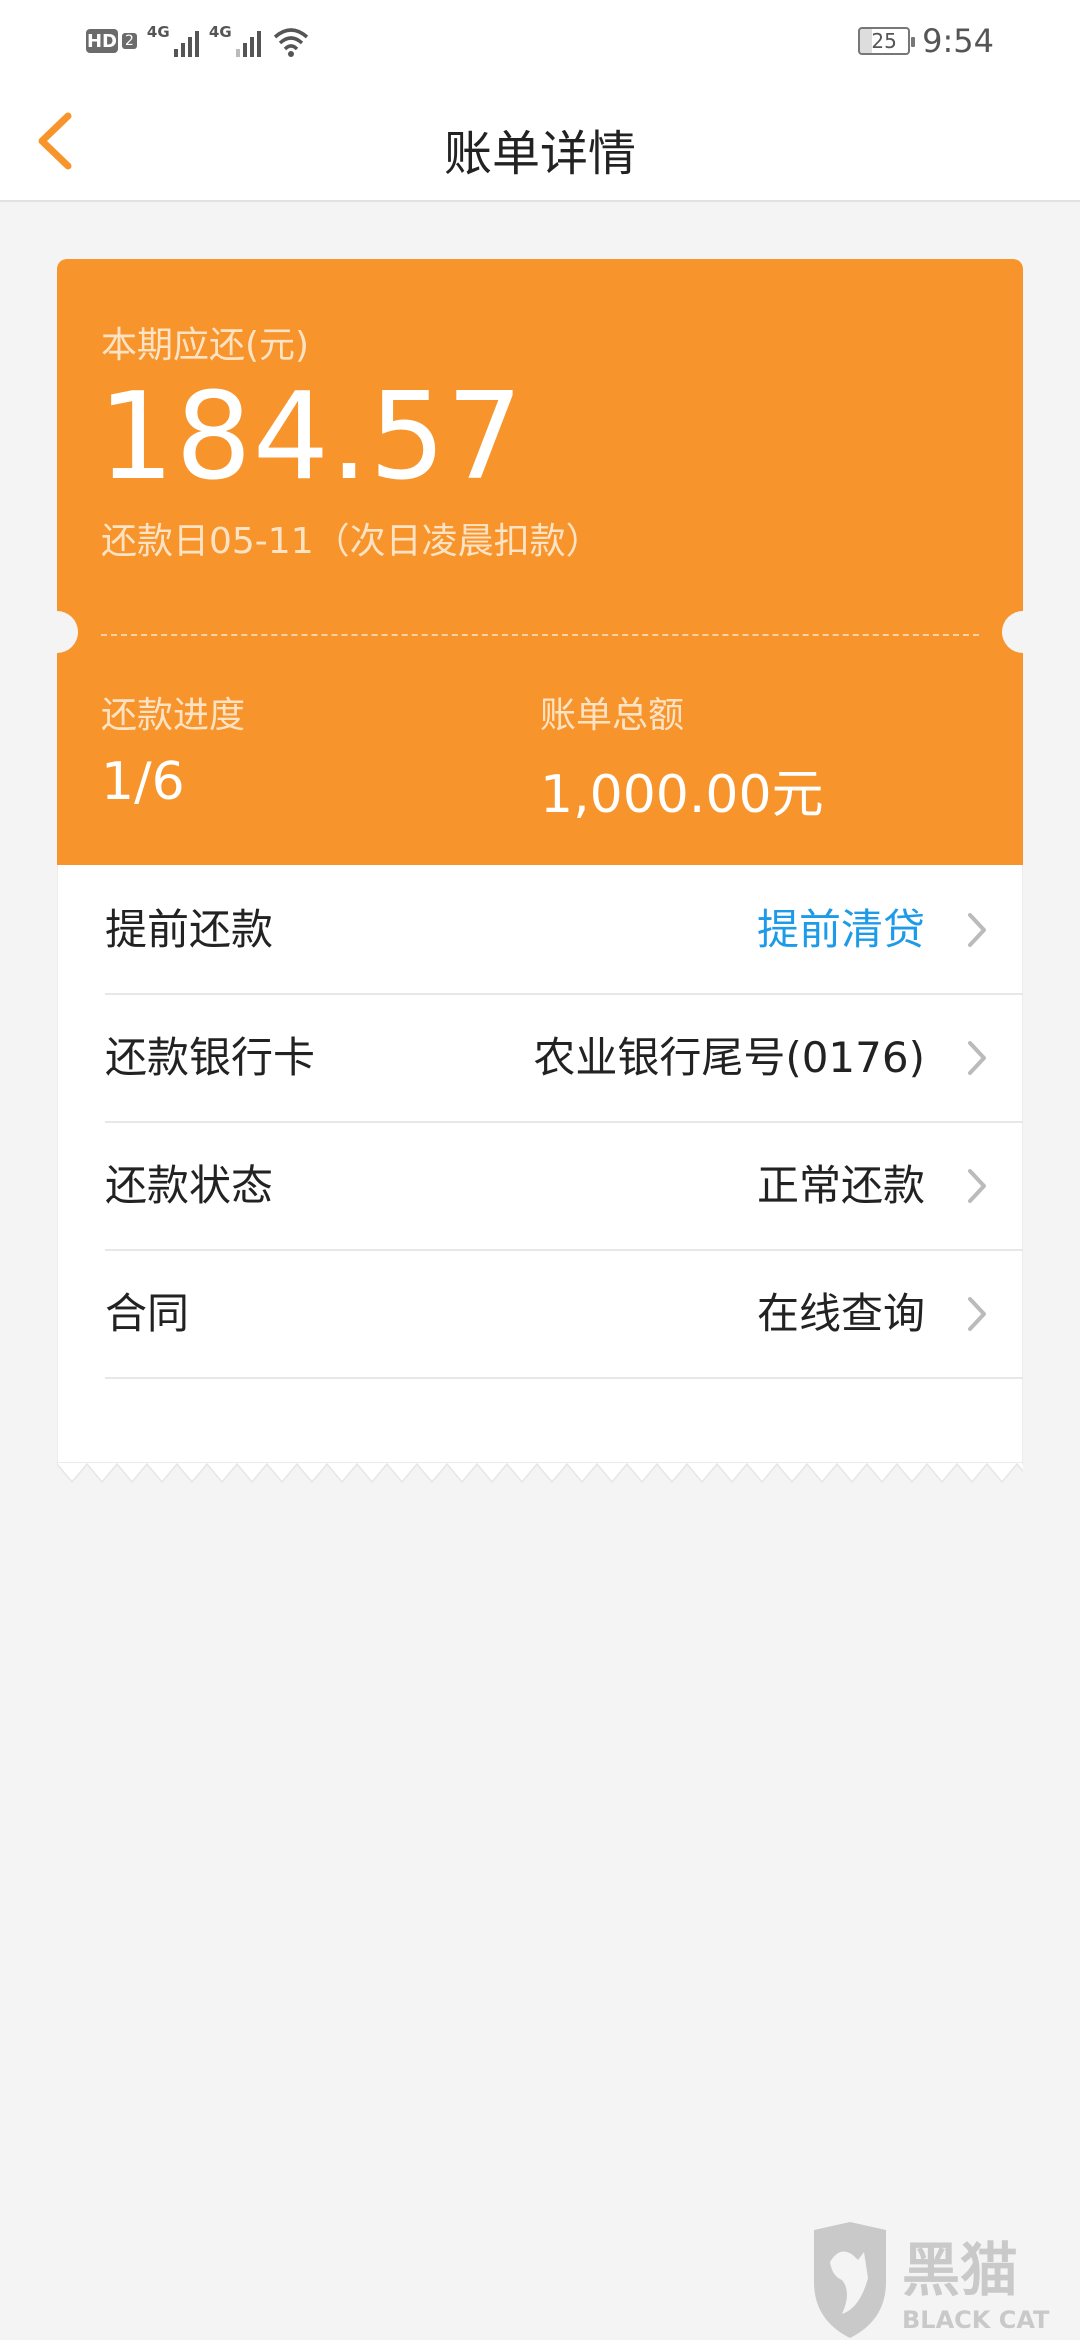  What do you see at coordinates (173, 715) in the screenshot?
I see `repayment-progress-label: 还款进度` at bounding box center [173, 715].